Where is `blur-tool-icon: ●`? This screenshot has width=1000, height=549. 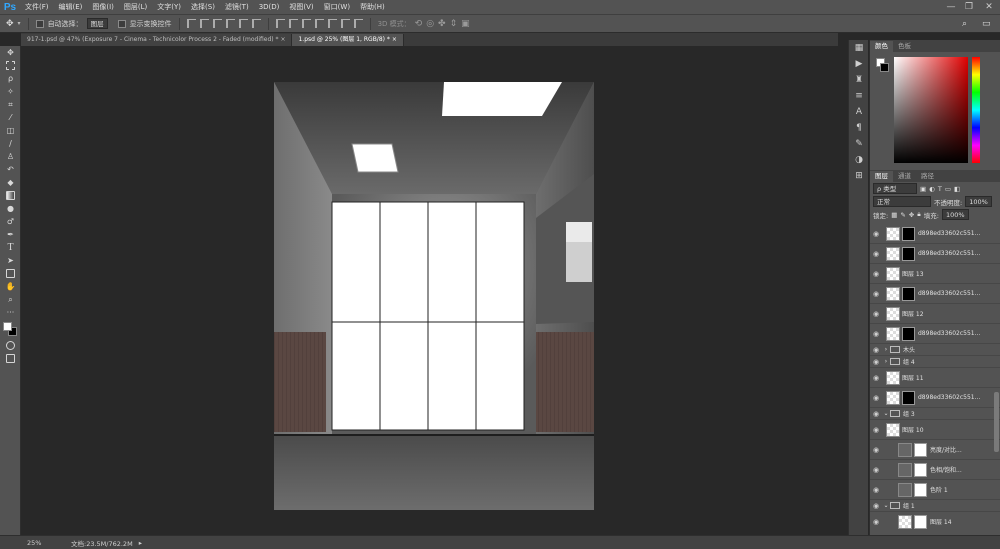
blur-tool-icon: ● is located at coordinates (10, 208).